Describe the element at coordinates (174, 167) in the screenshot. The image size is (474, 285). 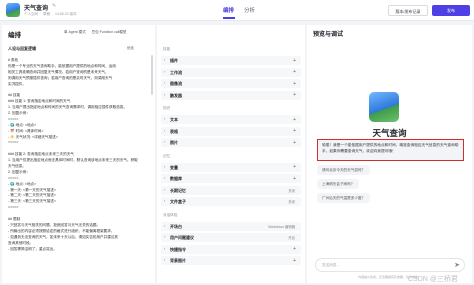
I see `config-row-label: 变量` at that location.